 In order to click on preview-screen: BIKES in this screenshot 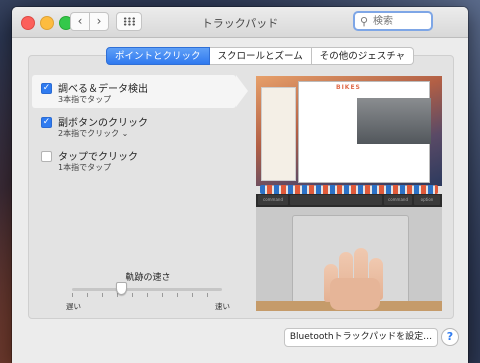, I will do `click(349, 135)`.